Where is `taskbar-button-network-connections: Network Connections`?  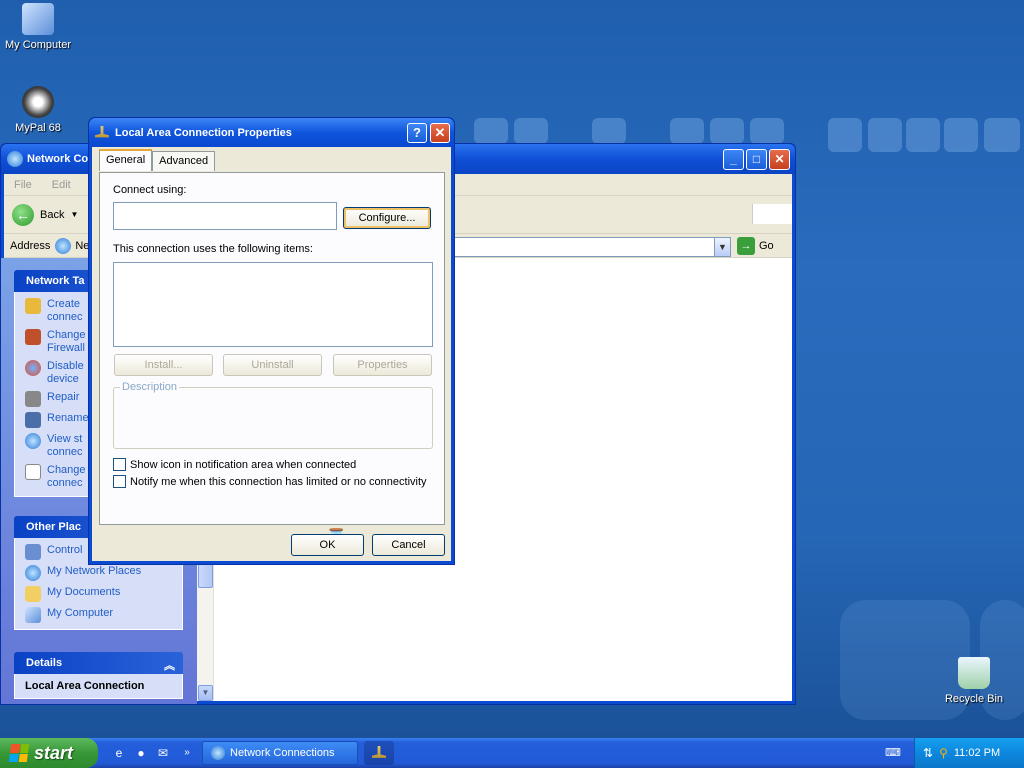
taskbar-button-network-connections: Network Connections is located at coordinates (280, 753).